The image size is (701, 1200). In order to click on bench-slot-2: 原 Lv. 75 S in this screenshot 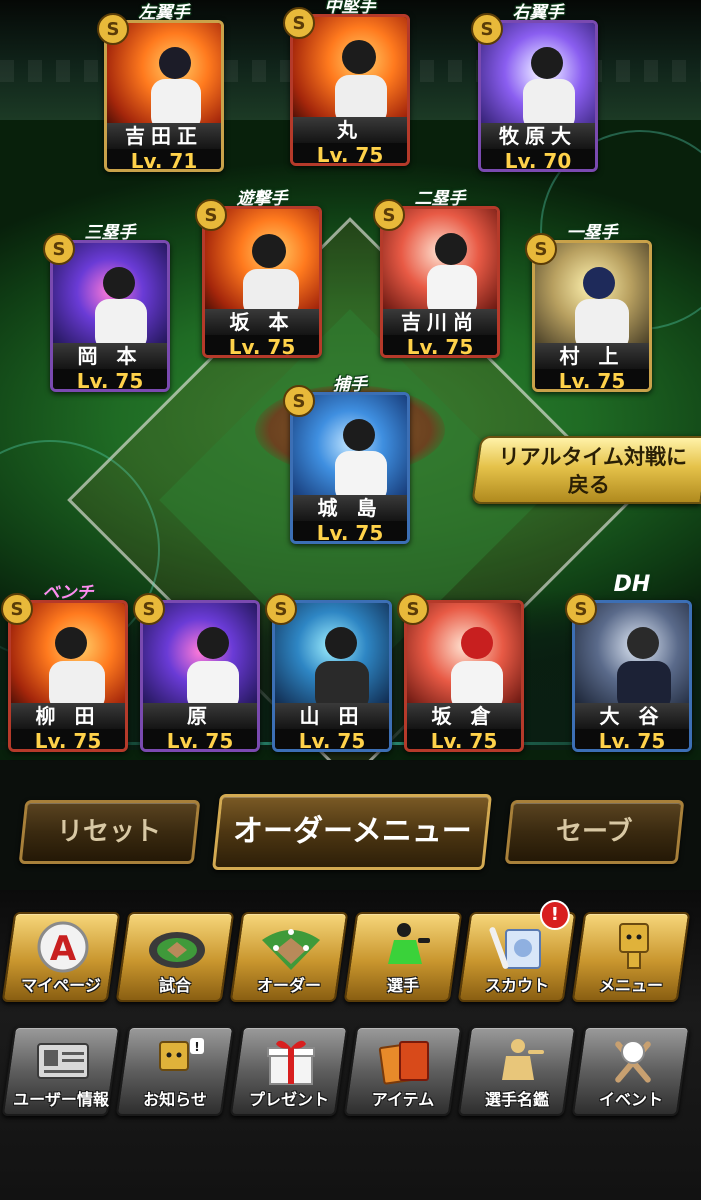, I will do `click(196, 672)`.